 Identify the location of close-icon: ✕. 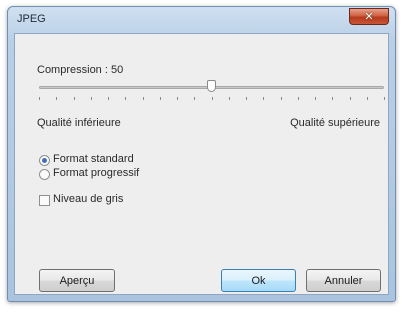
(369, 17).